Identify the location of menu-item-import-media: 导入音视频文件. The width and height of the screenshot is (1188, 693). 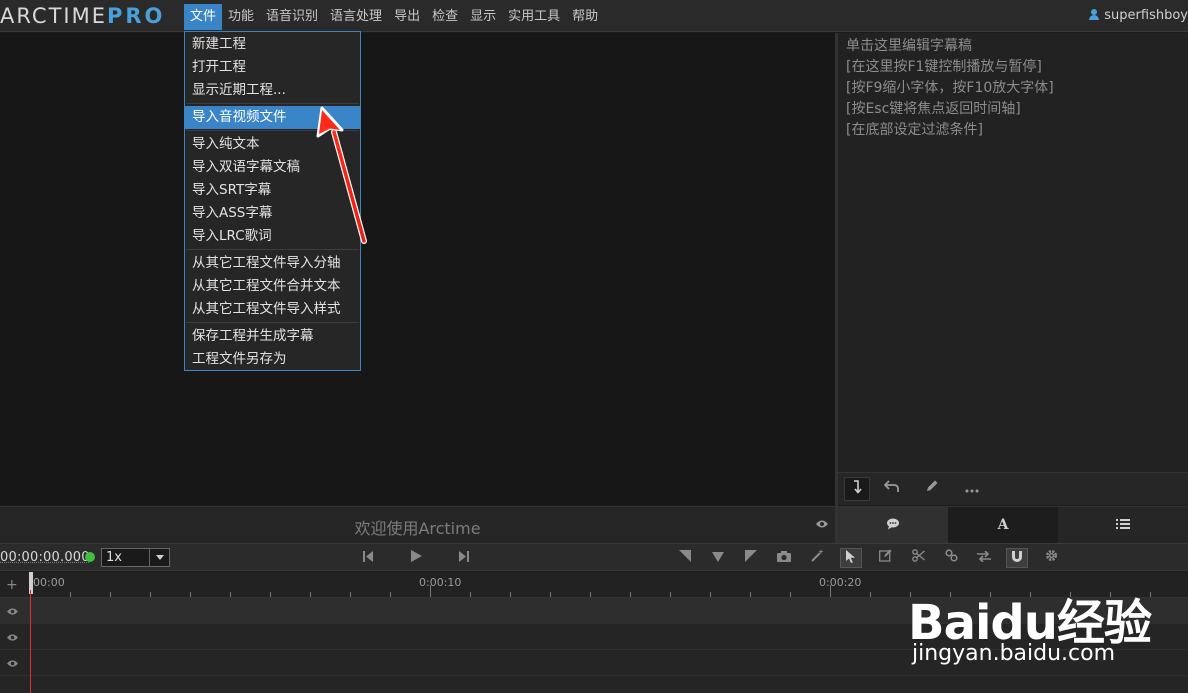
(272, 117).